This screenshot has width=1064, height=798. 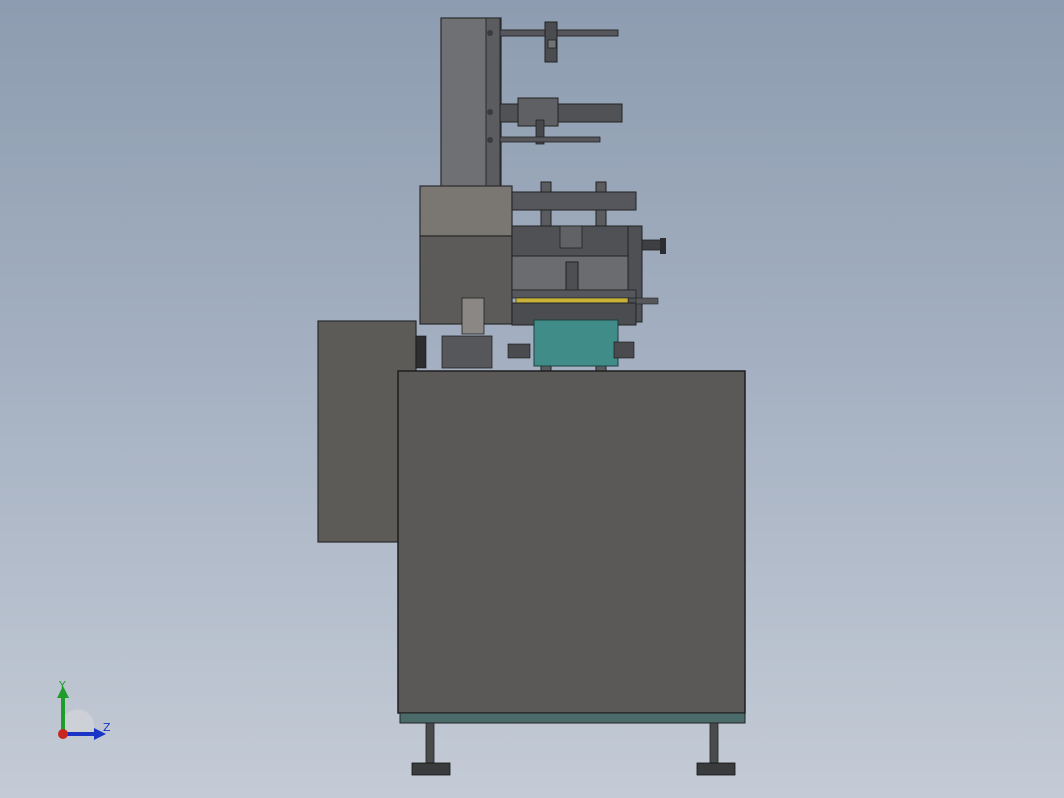 I want to click on main-cabinet, so click(x=571, y=542).